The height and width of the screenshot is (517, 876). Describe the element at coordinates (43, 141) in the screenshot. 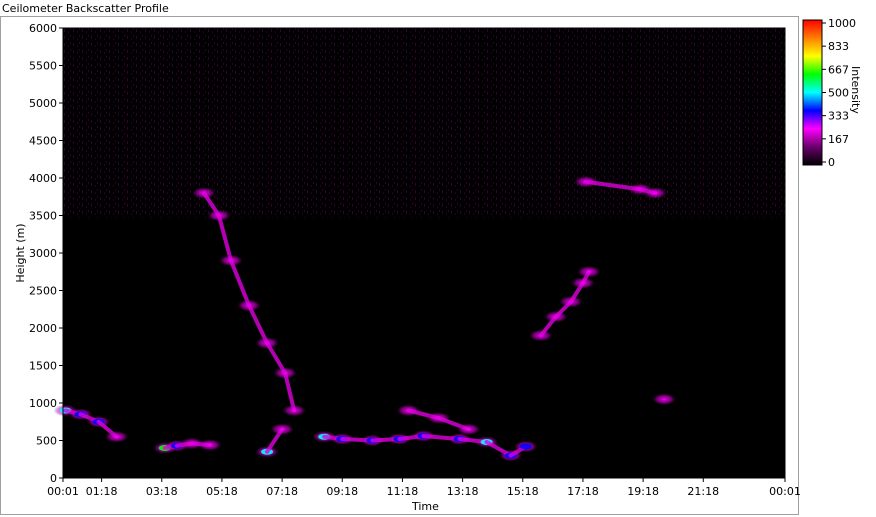

I see `y-tick-label: 4500` at that location.